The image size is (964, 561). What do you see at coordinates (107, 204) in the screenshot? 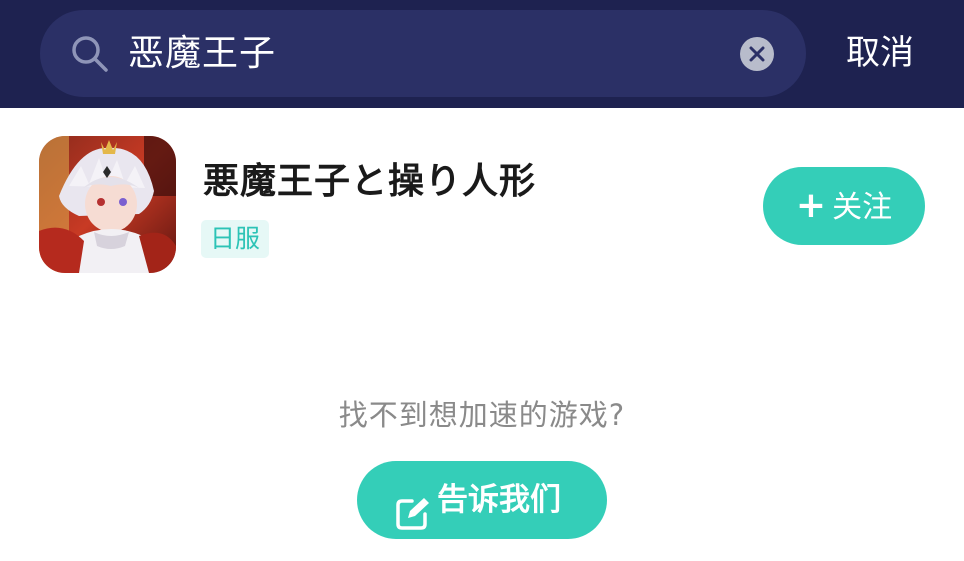
I see `game-cover-icon` at bounding box center [107, 204].